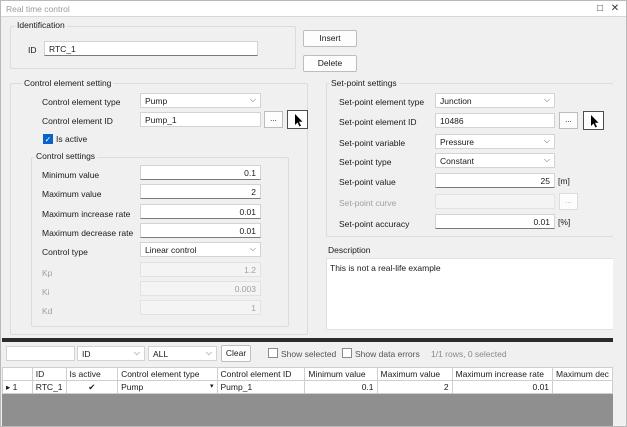 Image resolution: width=627 pixels, height=427 pixels. I want to click on control-element-id-field: Pump_1, so click(200, 119).